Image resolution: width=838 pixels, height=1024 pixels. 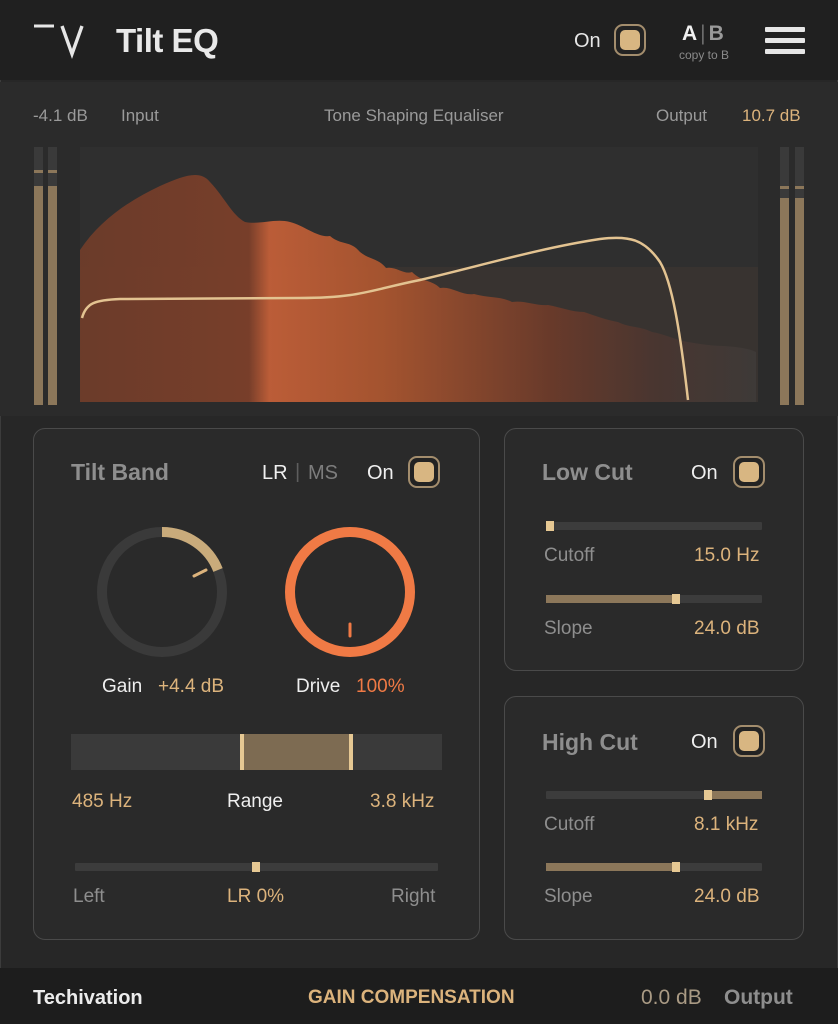 I want to click on footer-output-value: 0.0 dB, so click(x=671, y=998).